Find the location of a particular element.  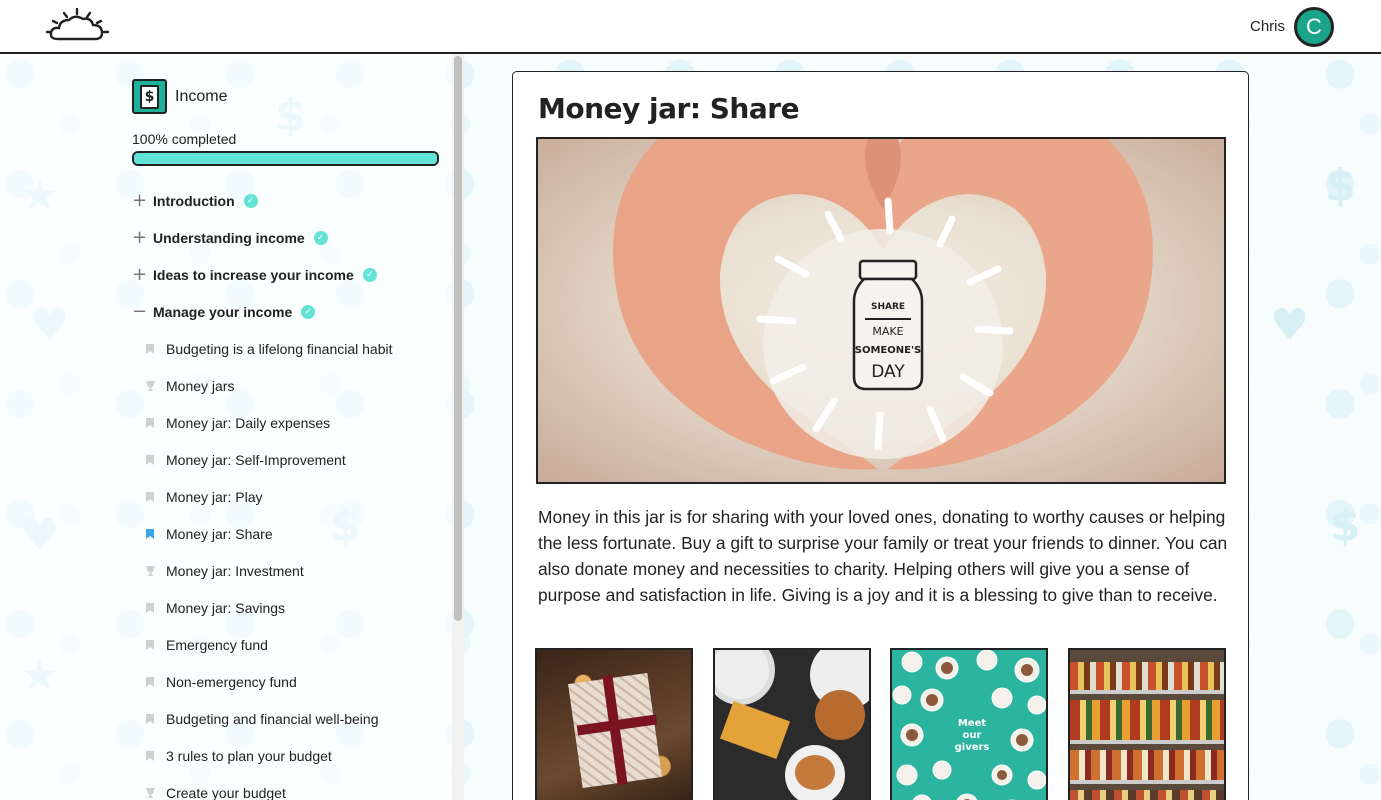

lesson-item: Emergency fund is located at coordinates (207, 645).